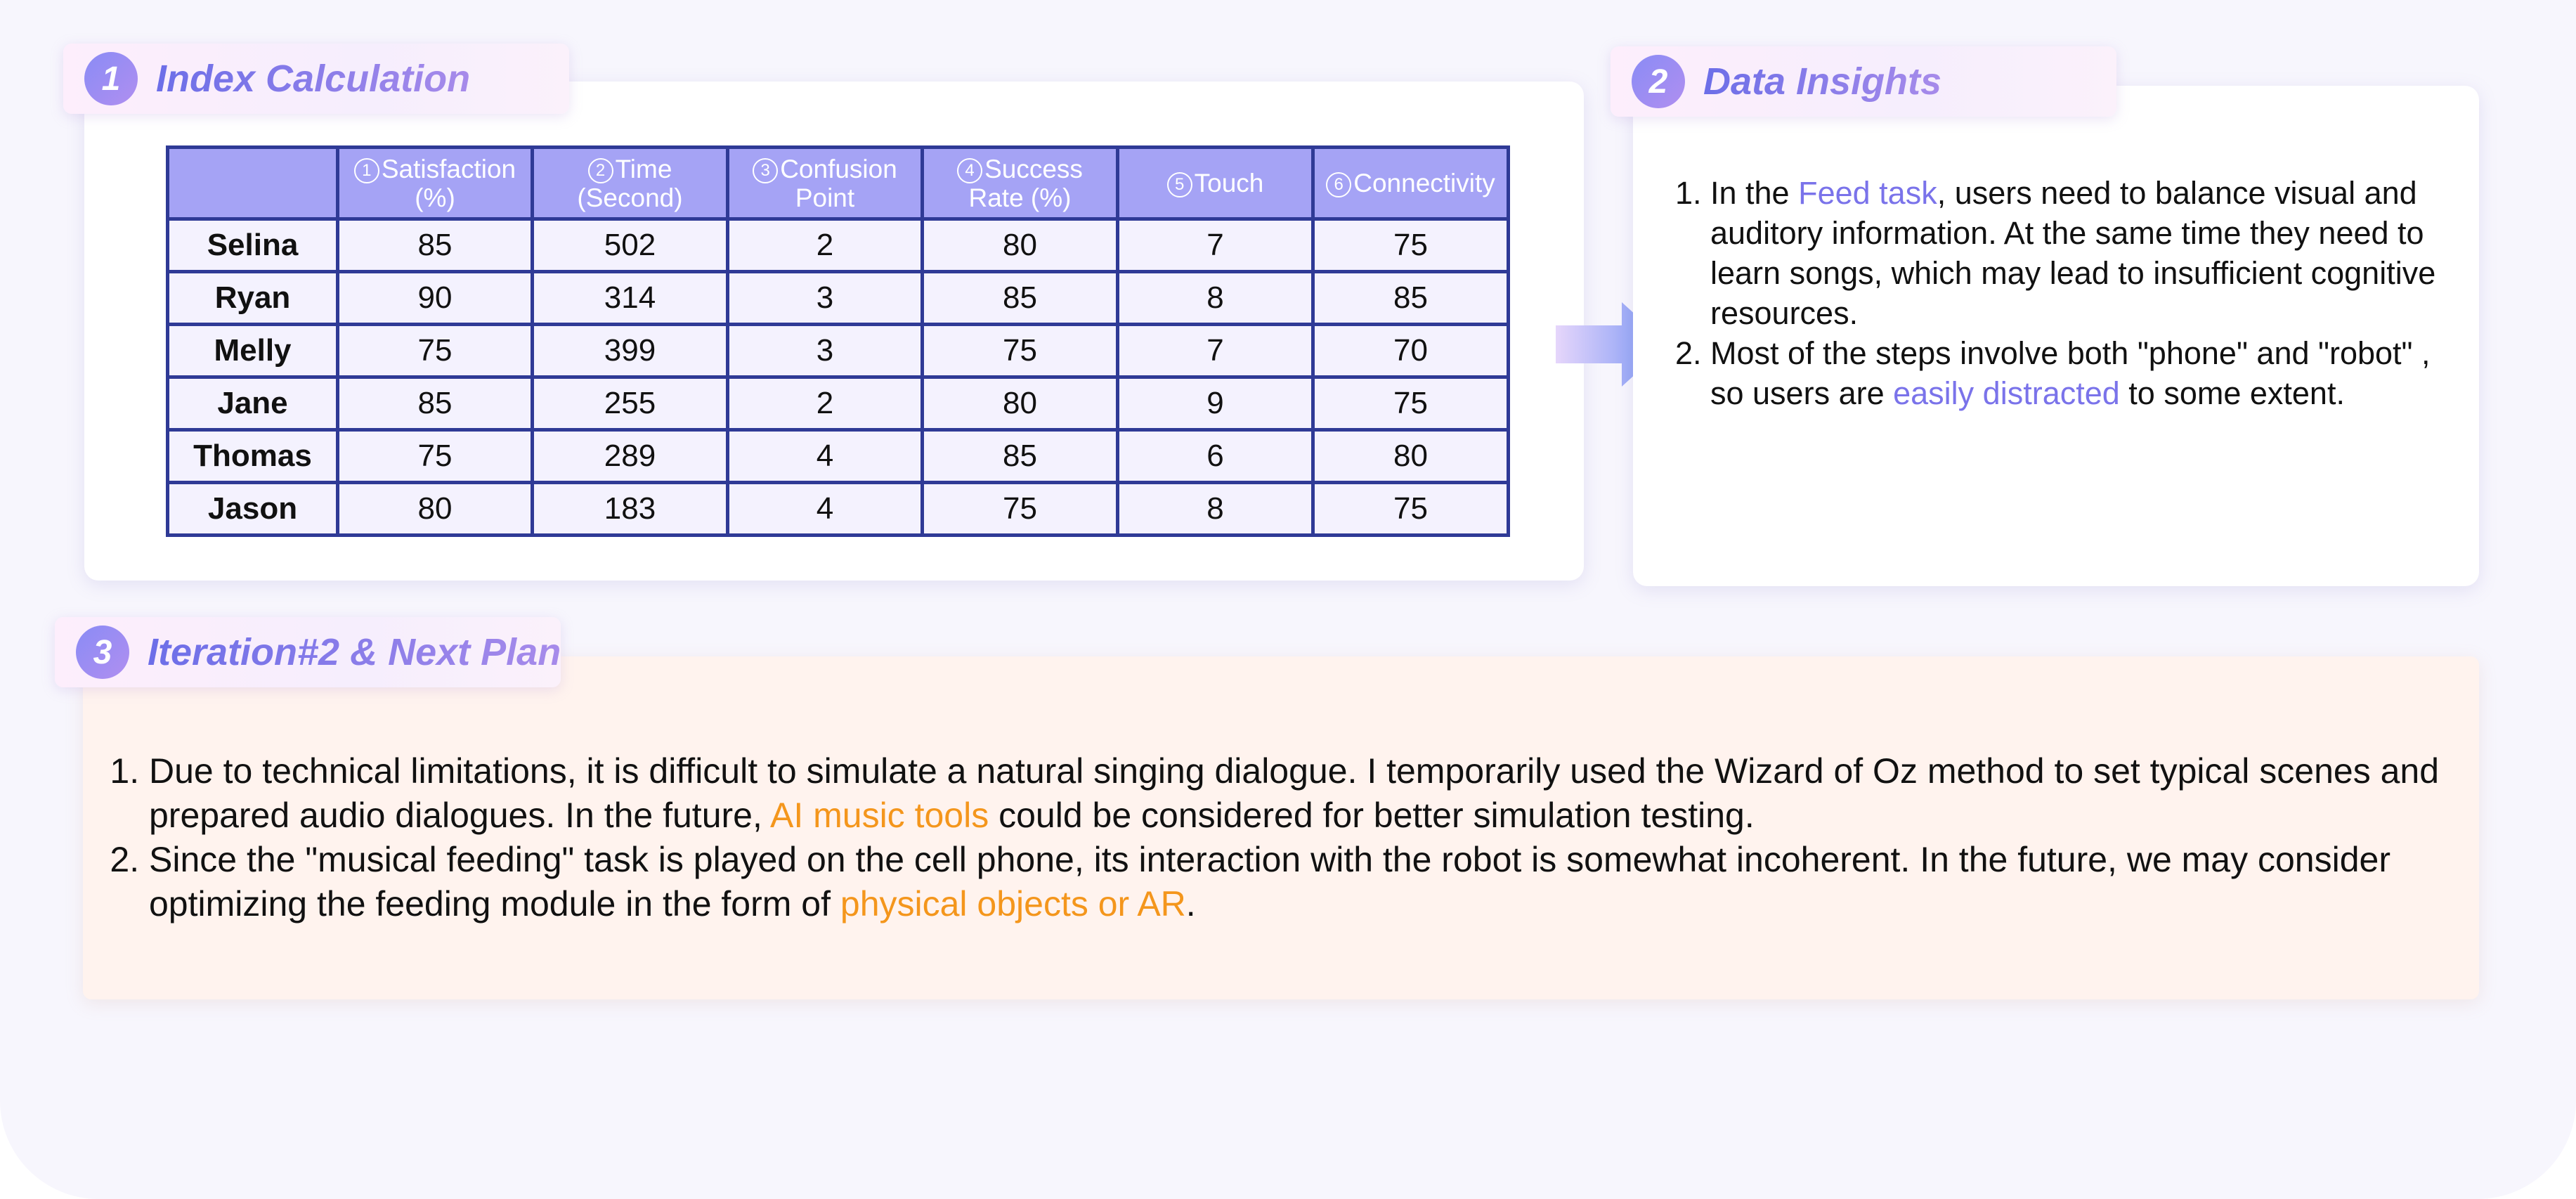  I want to click on column-header-line2: Rate (%), so click(1020, 198).